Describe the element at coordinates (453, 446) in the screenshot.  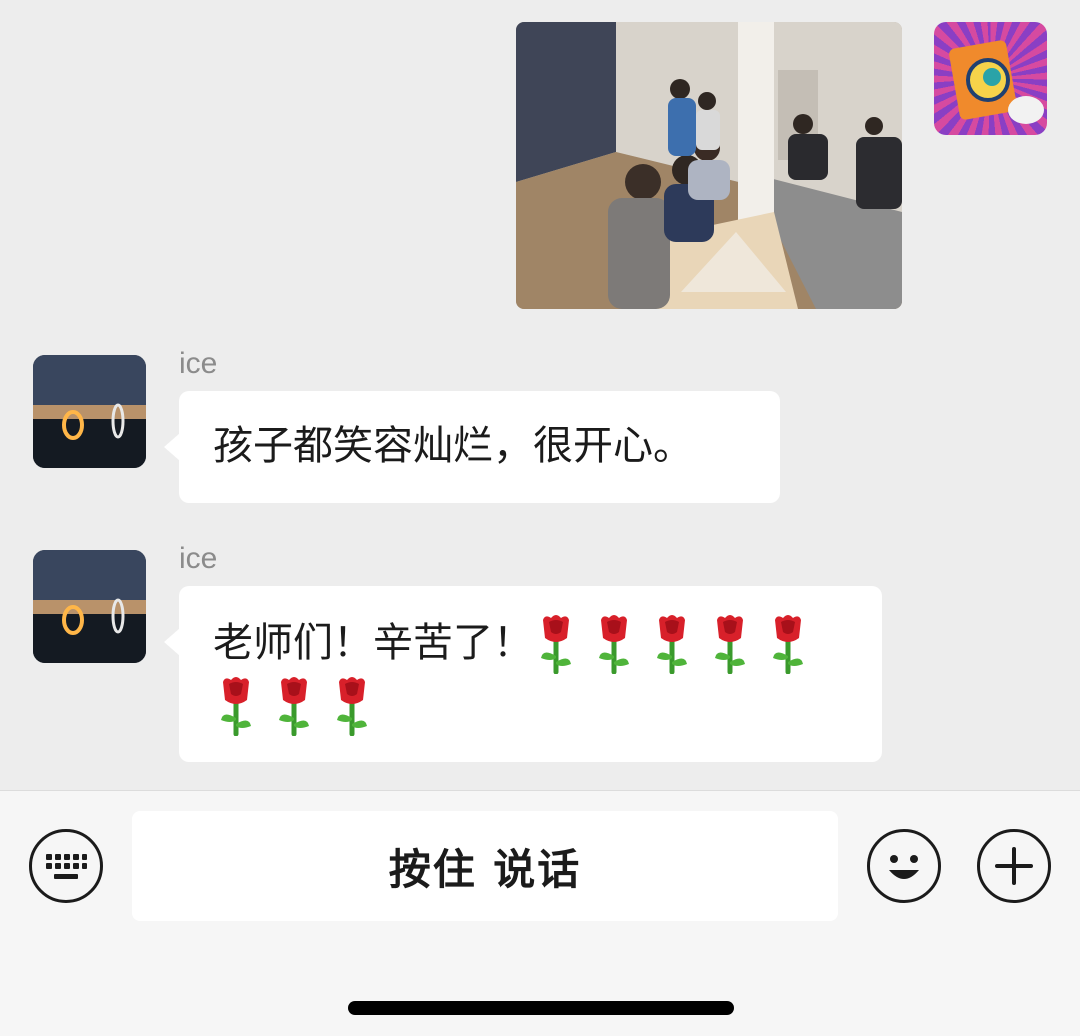
I see `message-text: 孩子都笑容灿烂，很开心。` at that location.